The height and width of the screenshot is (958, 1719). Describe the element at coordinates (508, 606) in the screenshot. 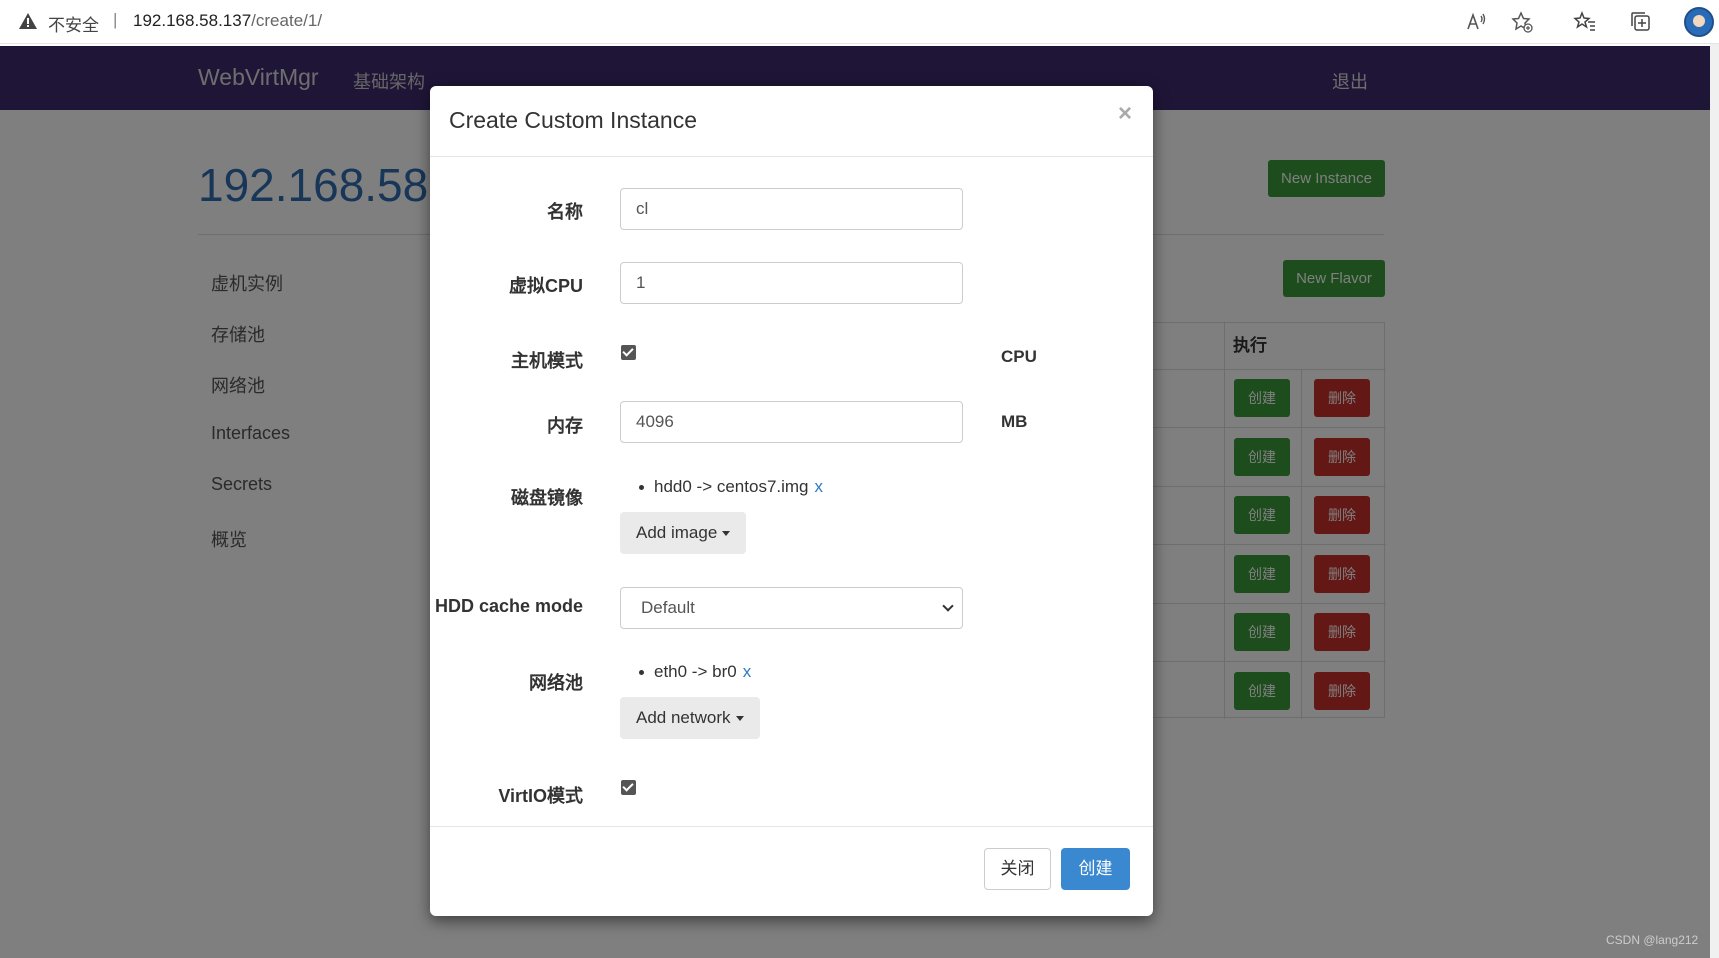

I see `hdd-cache-label: HDD cache mode` at that location.